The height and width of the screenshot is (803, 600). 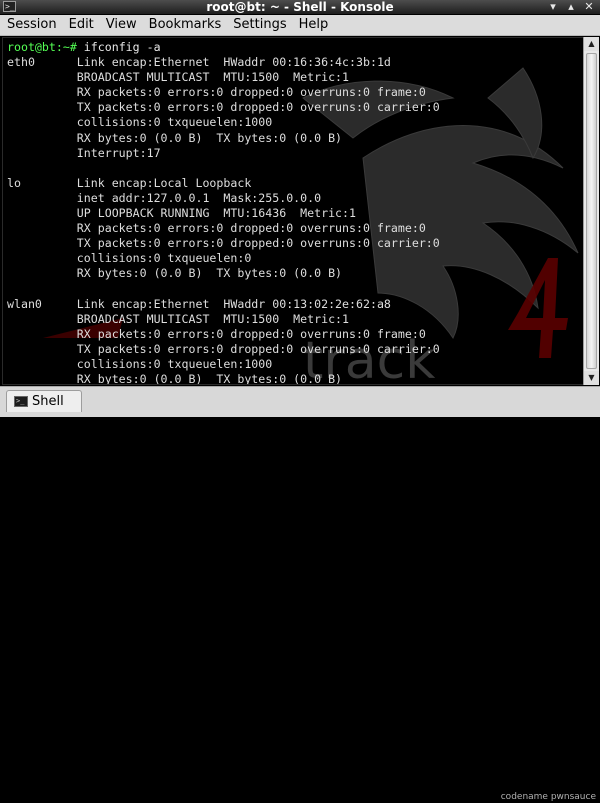 What do you see at coordinates (42, 47) in the screenshot?
I see `shell-prompt: root@bt:~#` at bounding box center [42, 47].